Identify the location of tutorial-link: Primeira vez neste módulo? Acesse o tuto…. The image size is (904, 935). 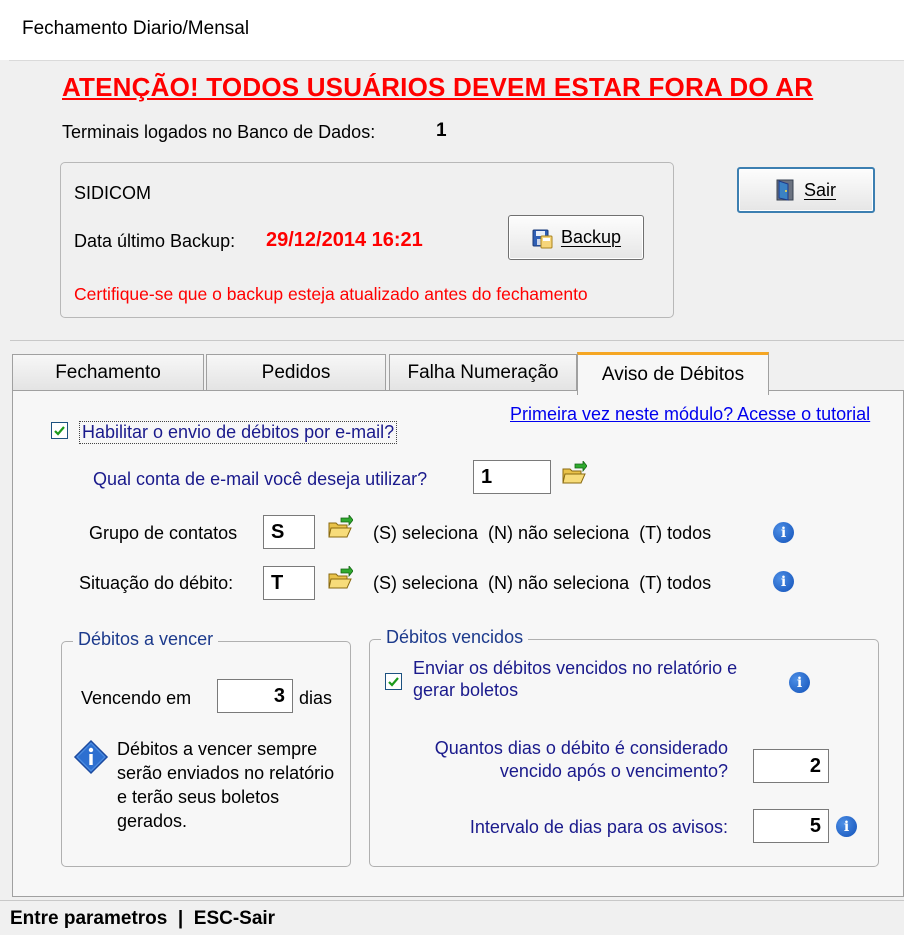
(690, 414).